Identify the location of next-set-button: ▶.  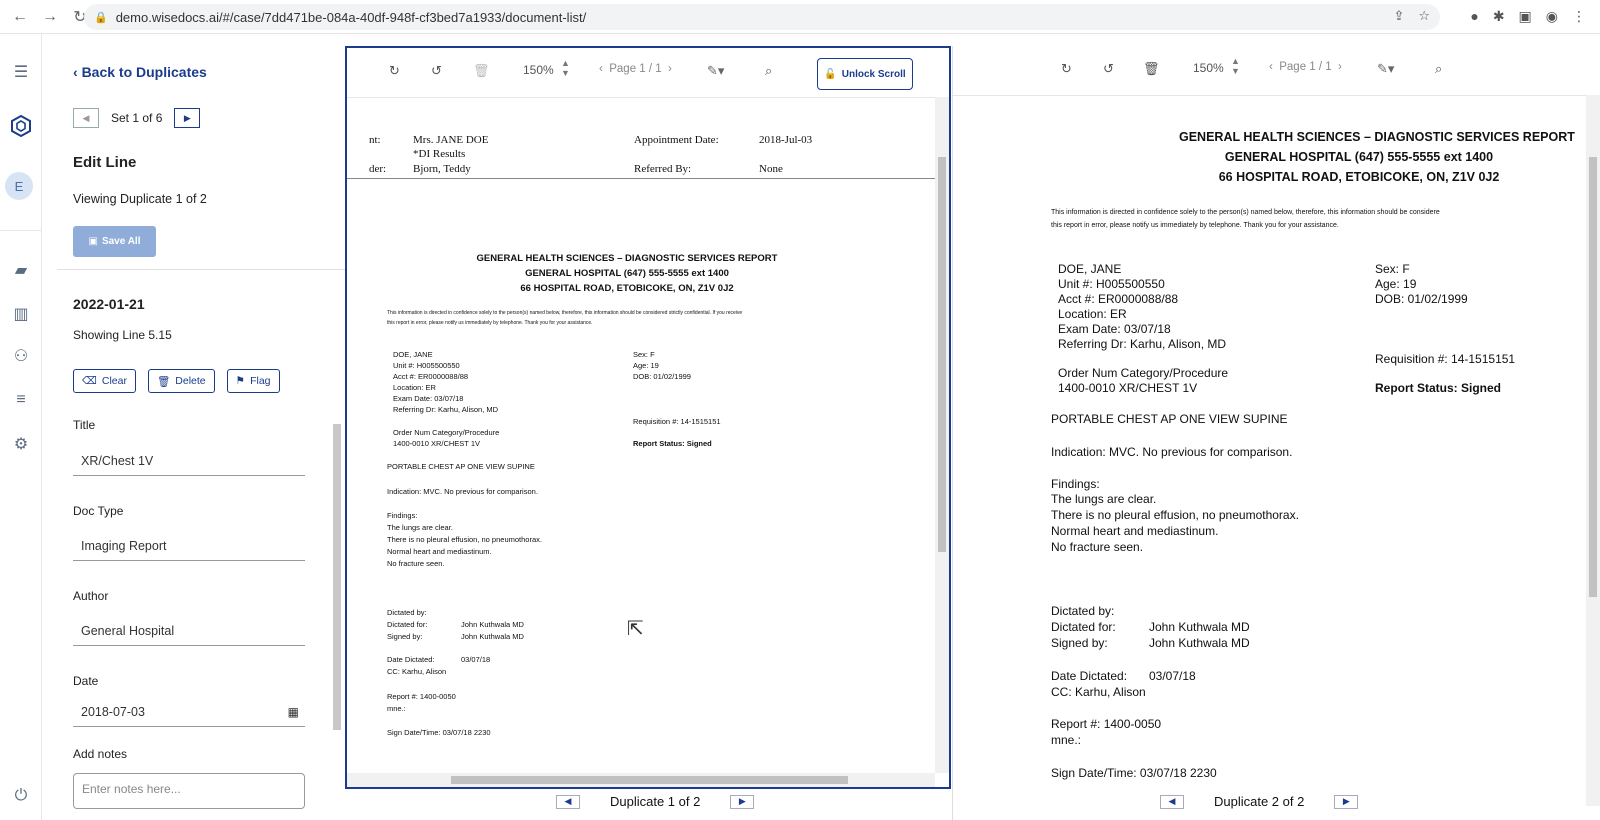
(187, 118).